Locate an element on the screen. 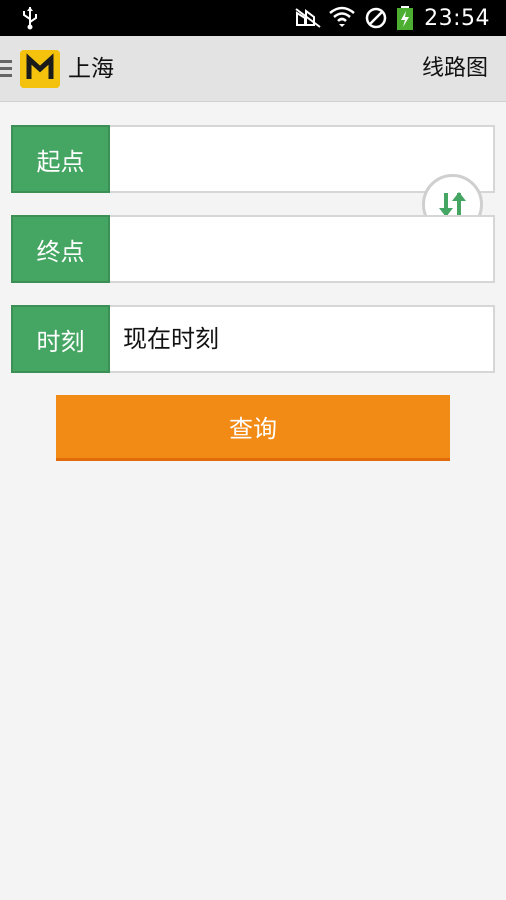 The image size is (506, 900). route-map-link: 线路图 is located at coordinates (455, 69).